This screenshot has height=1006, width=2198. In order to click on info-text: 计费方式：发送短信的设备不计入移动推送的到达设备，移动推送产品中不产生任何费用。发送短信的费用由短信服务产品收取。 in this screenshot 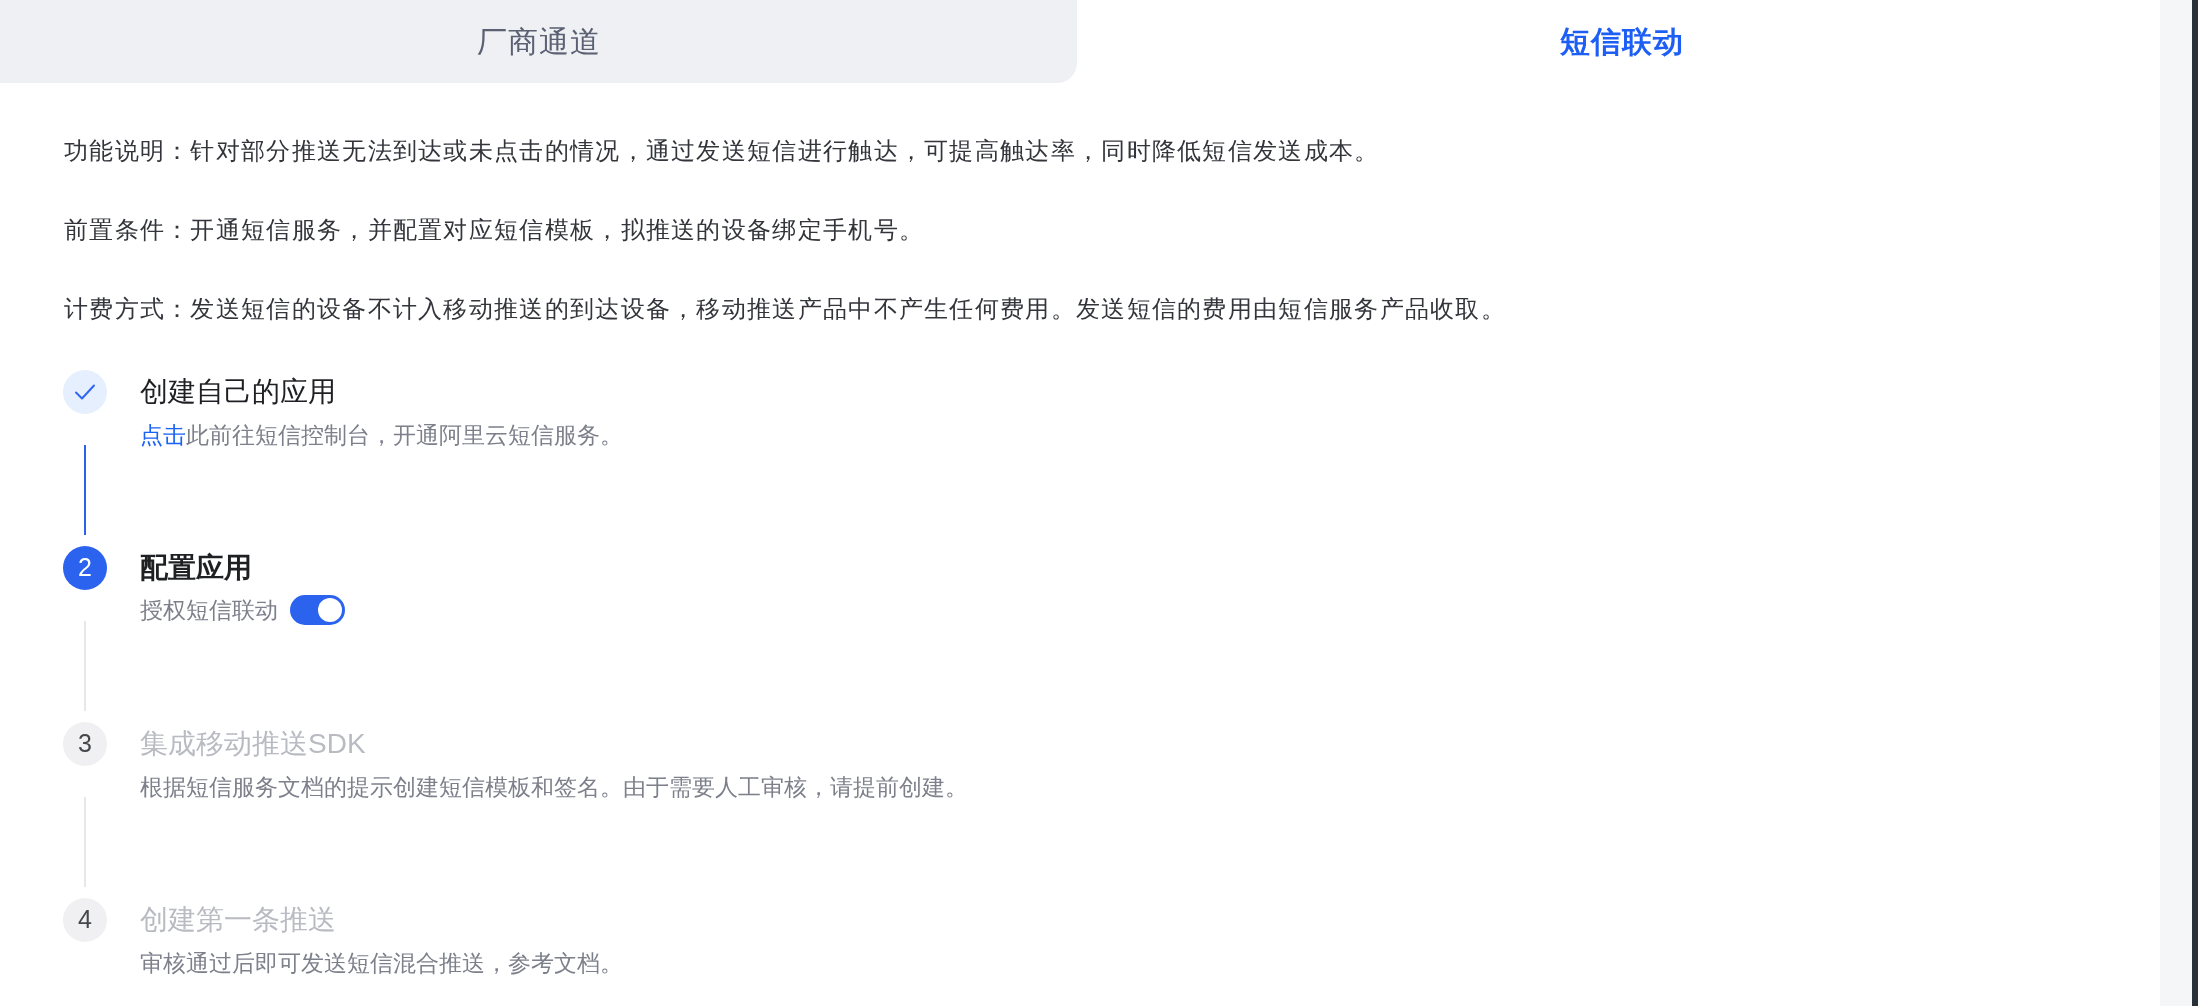, I will do `click(786, 309)`.